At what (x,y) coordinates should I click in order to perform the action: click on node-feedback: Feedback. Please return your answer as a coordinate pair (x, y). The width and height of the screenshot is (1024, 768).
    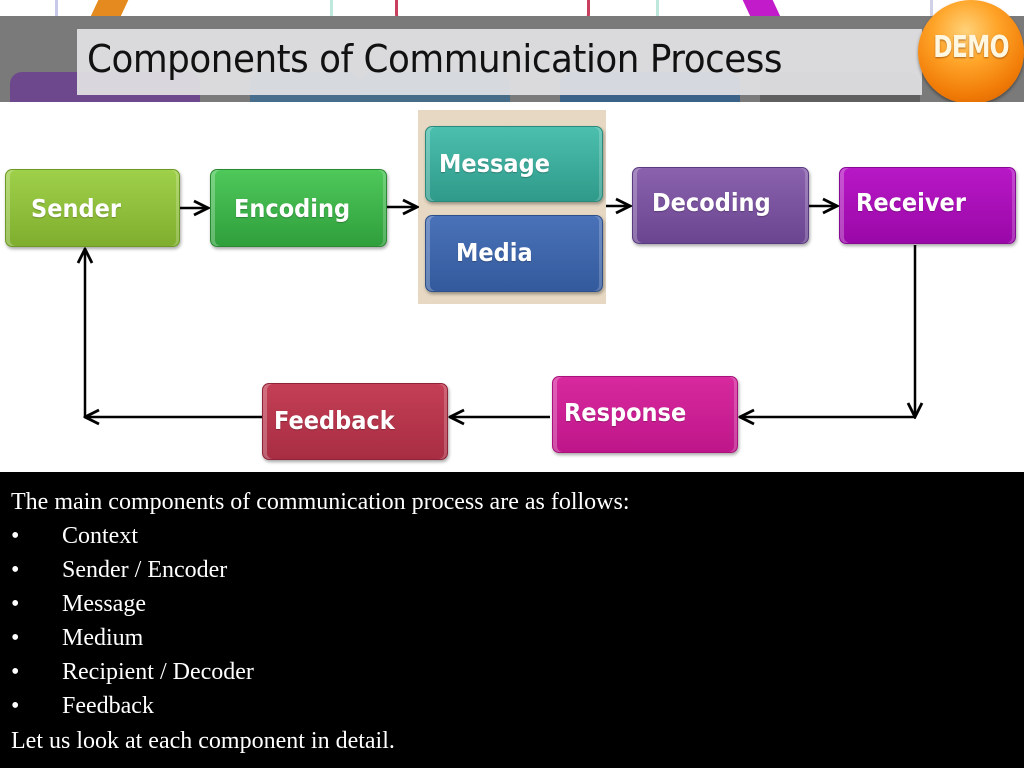
    Looking at the image, I should click on (355, 421).